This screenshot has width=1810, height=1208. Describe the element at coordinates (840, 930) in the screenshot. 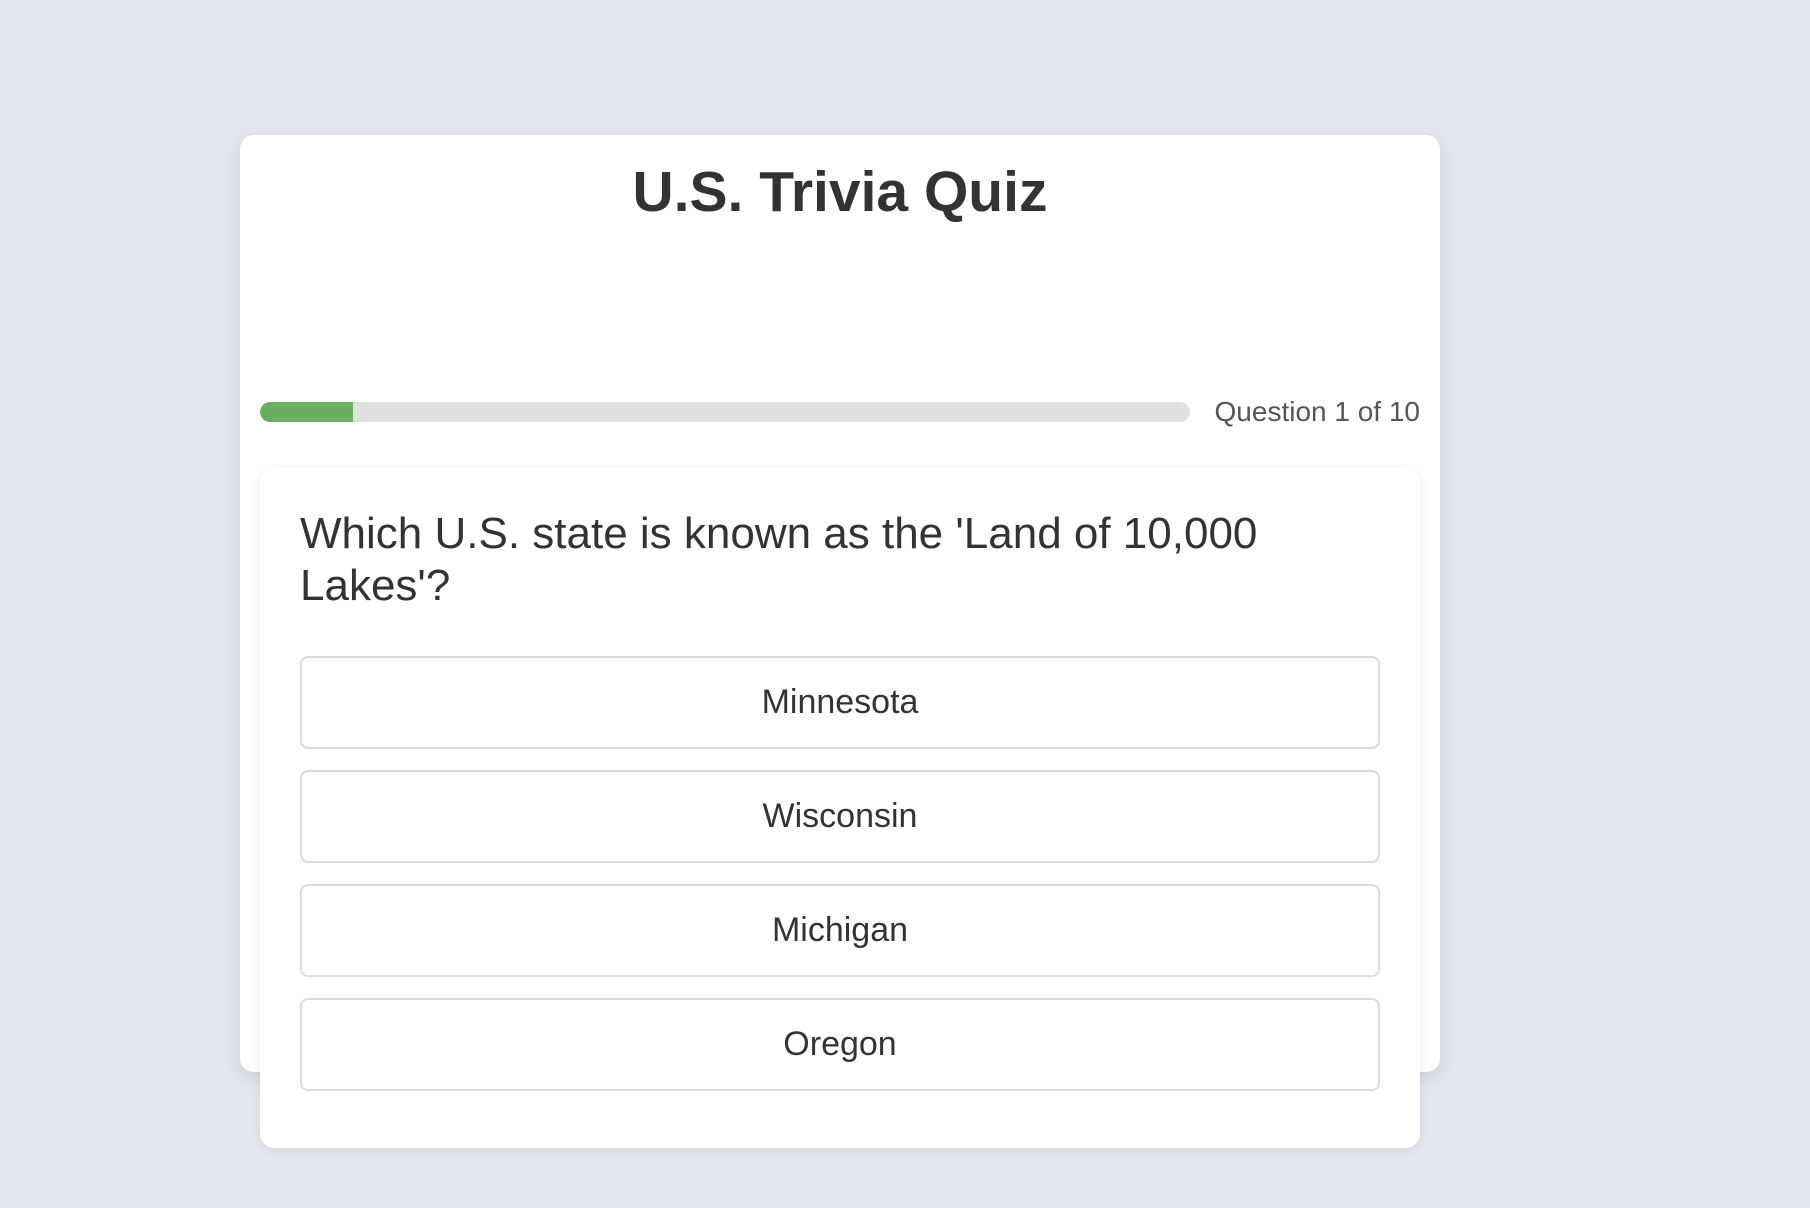

I see `answer-option-michigan: Michigan` at that location.